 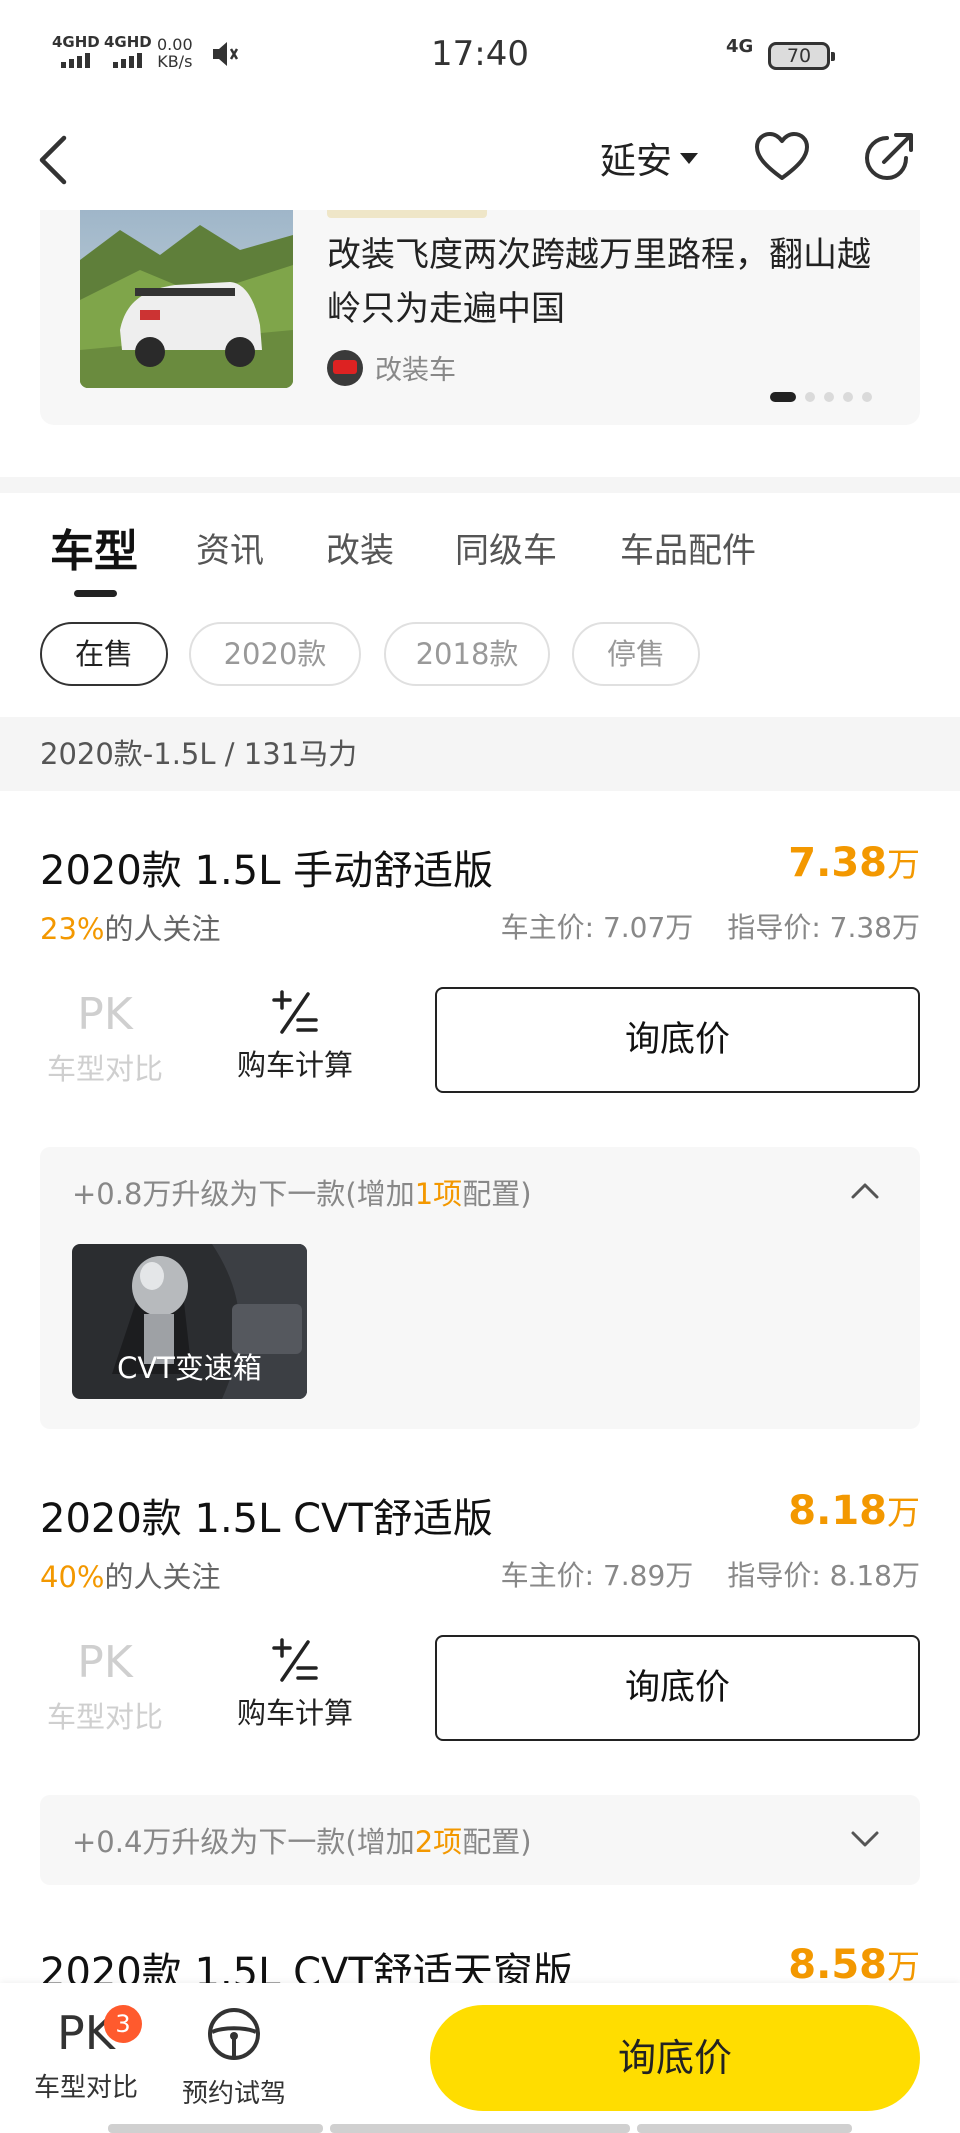 What do you see at coordinates (597, 1575) in the screenshot?
I see `owner-price: 车主价: 7.89万` at bounding box center [597, 1575].